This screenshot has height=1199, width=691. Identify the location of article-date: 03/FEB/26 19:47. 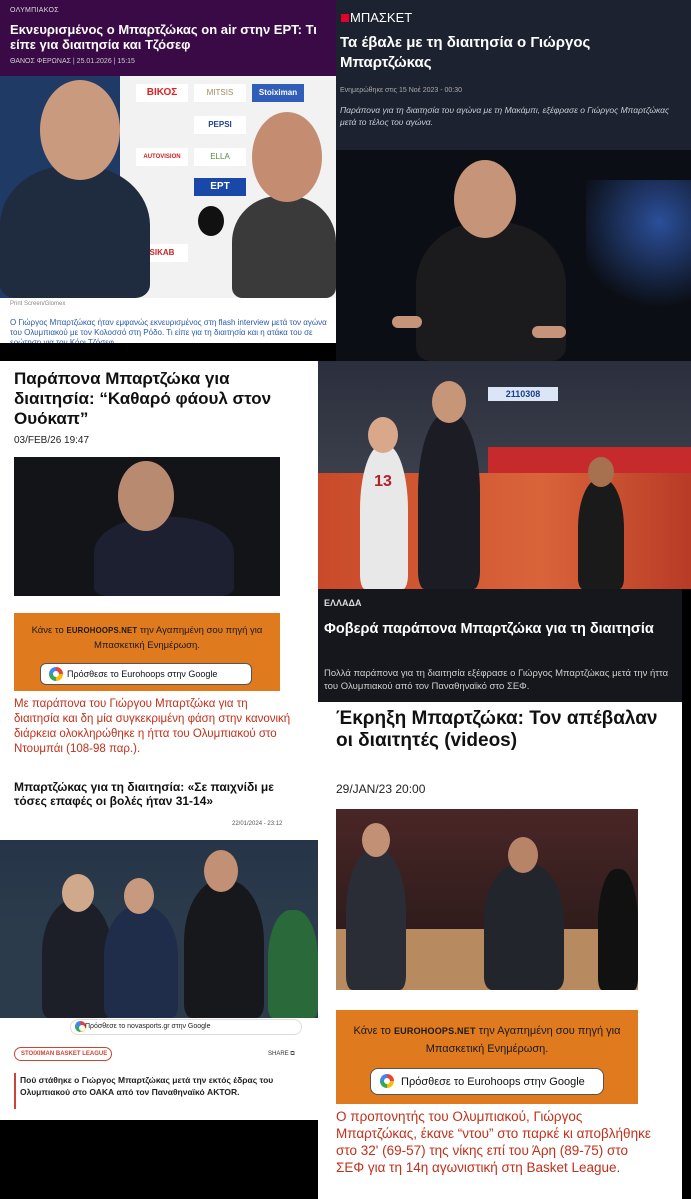
(52, 440).